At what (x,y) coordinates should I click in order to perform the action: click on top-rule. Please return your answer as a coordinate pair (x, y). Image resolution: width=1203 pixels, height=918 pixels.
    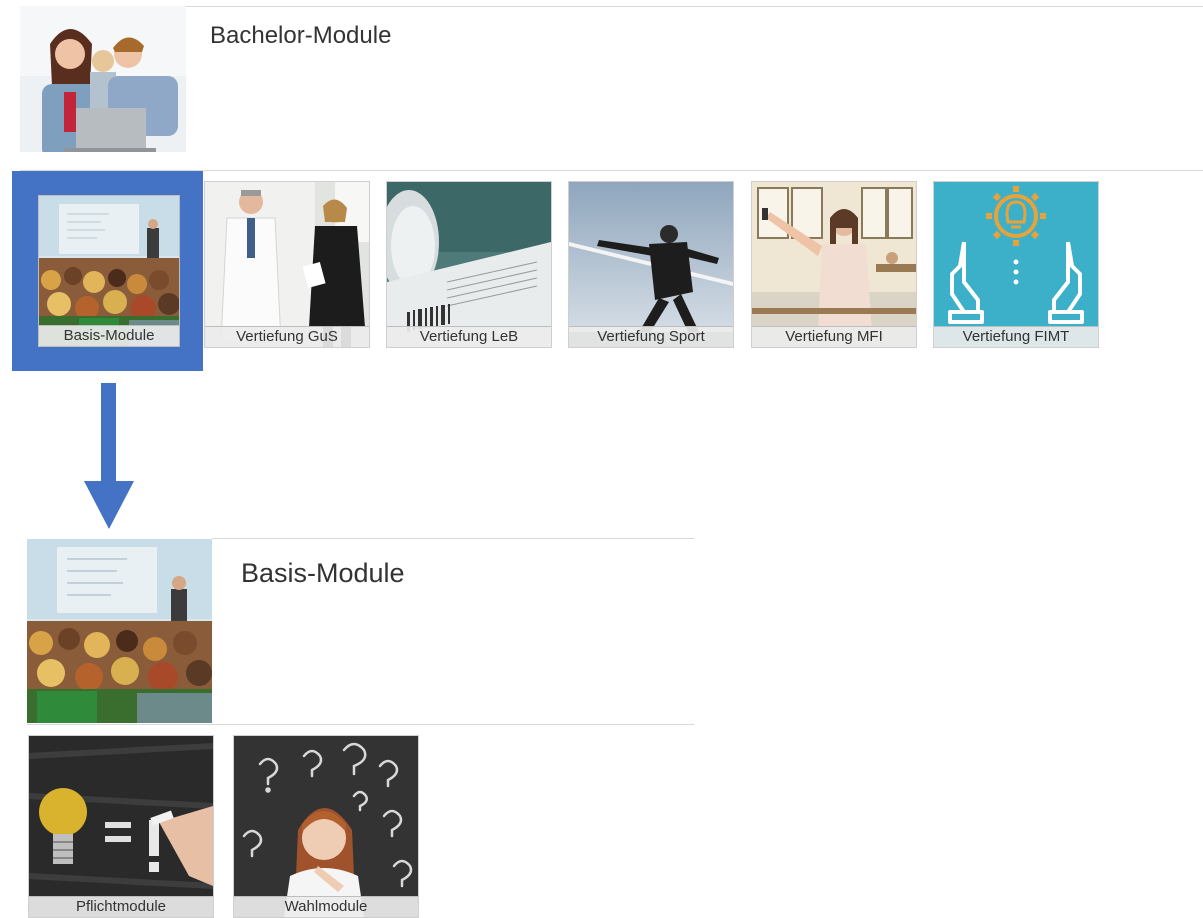
    Looking at the image, I should click on (694, 6).